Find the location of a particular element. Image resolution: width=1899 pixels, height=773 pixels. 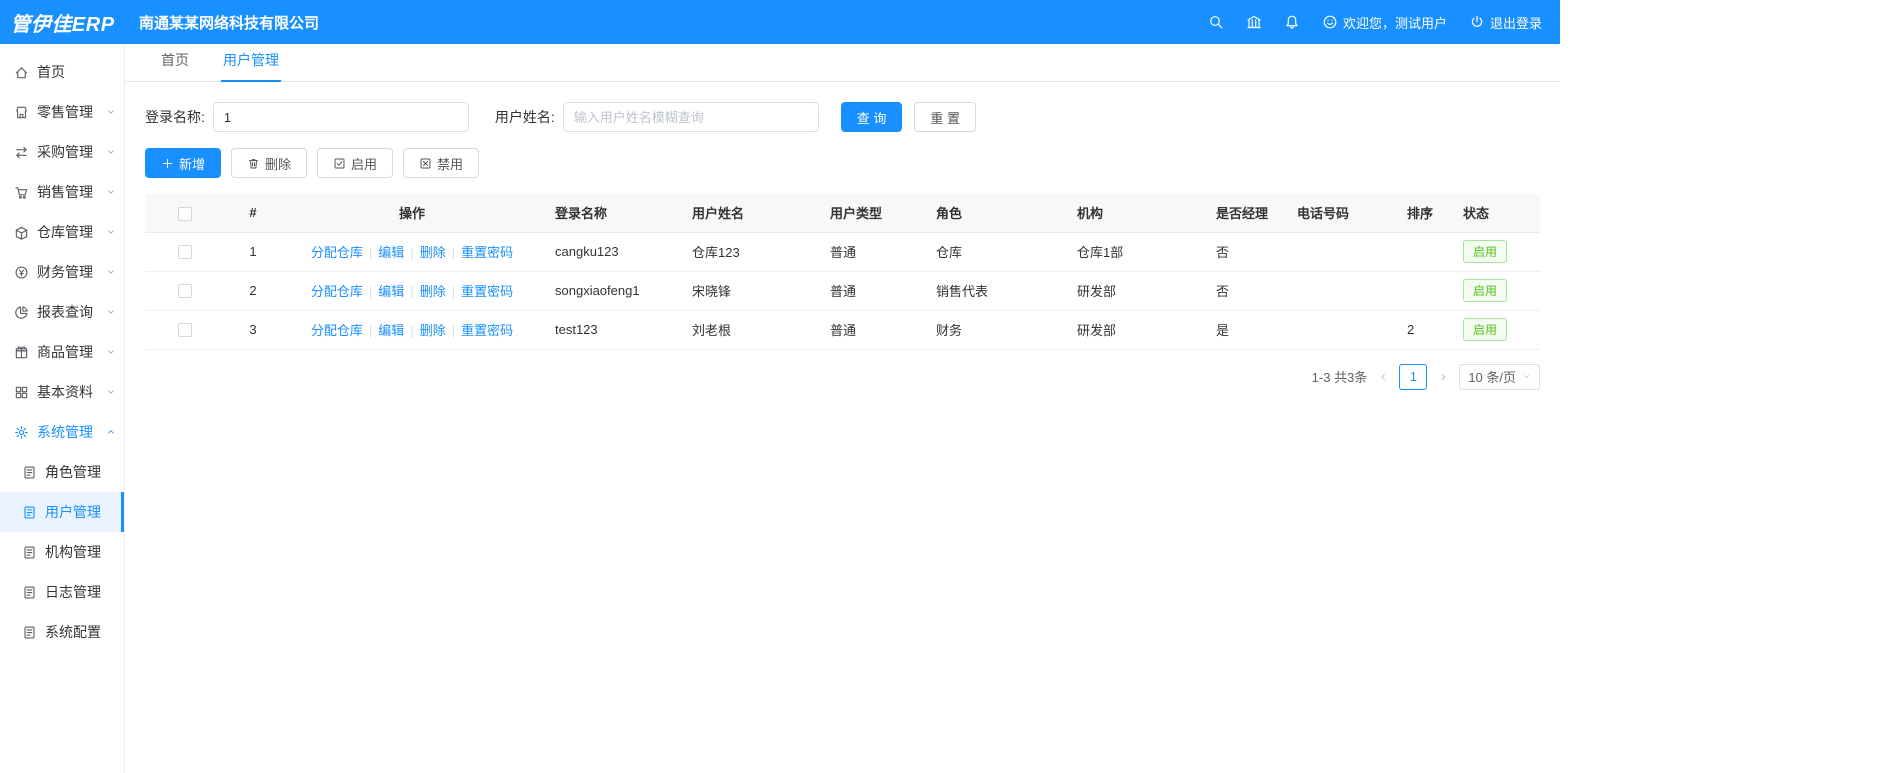

col-role: 角色 is located at coordinates (994, 213).